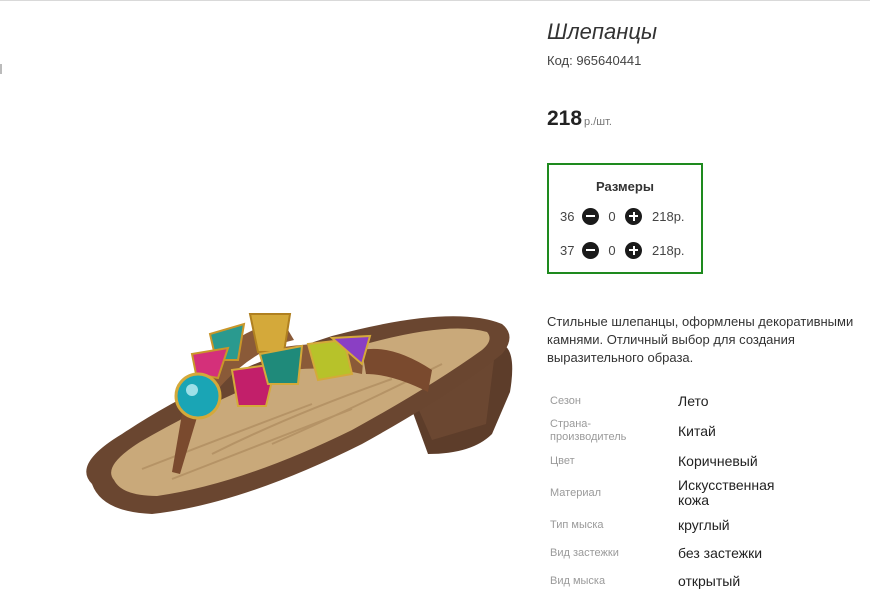 The image size is (870, 602). Describe the element at coordinates (584, 553) in the screenshot. I see `attr-label-fastener: Вид застежки` at that location.